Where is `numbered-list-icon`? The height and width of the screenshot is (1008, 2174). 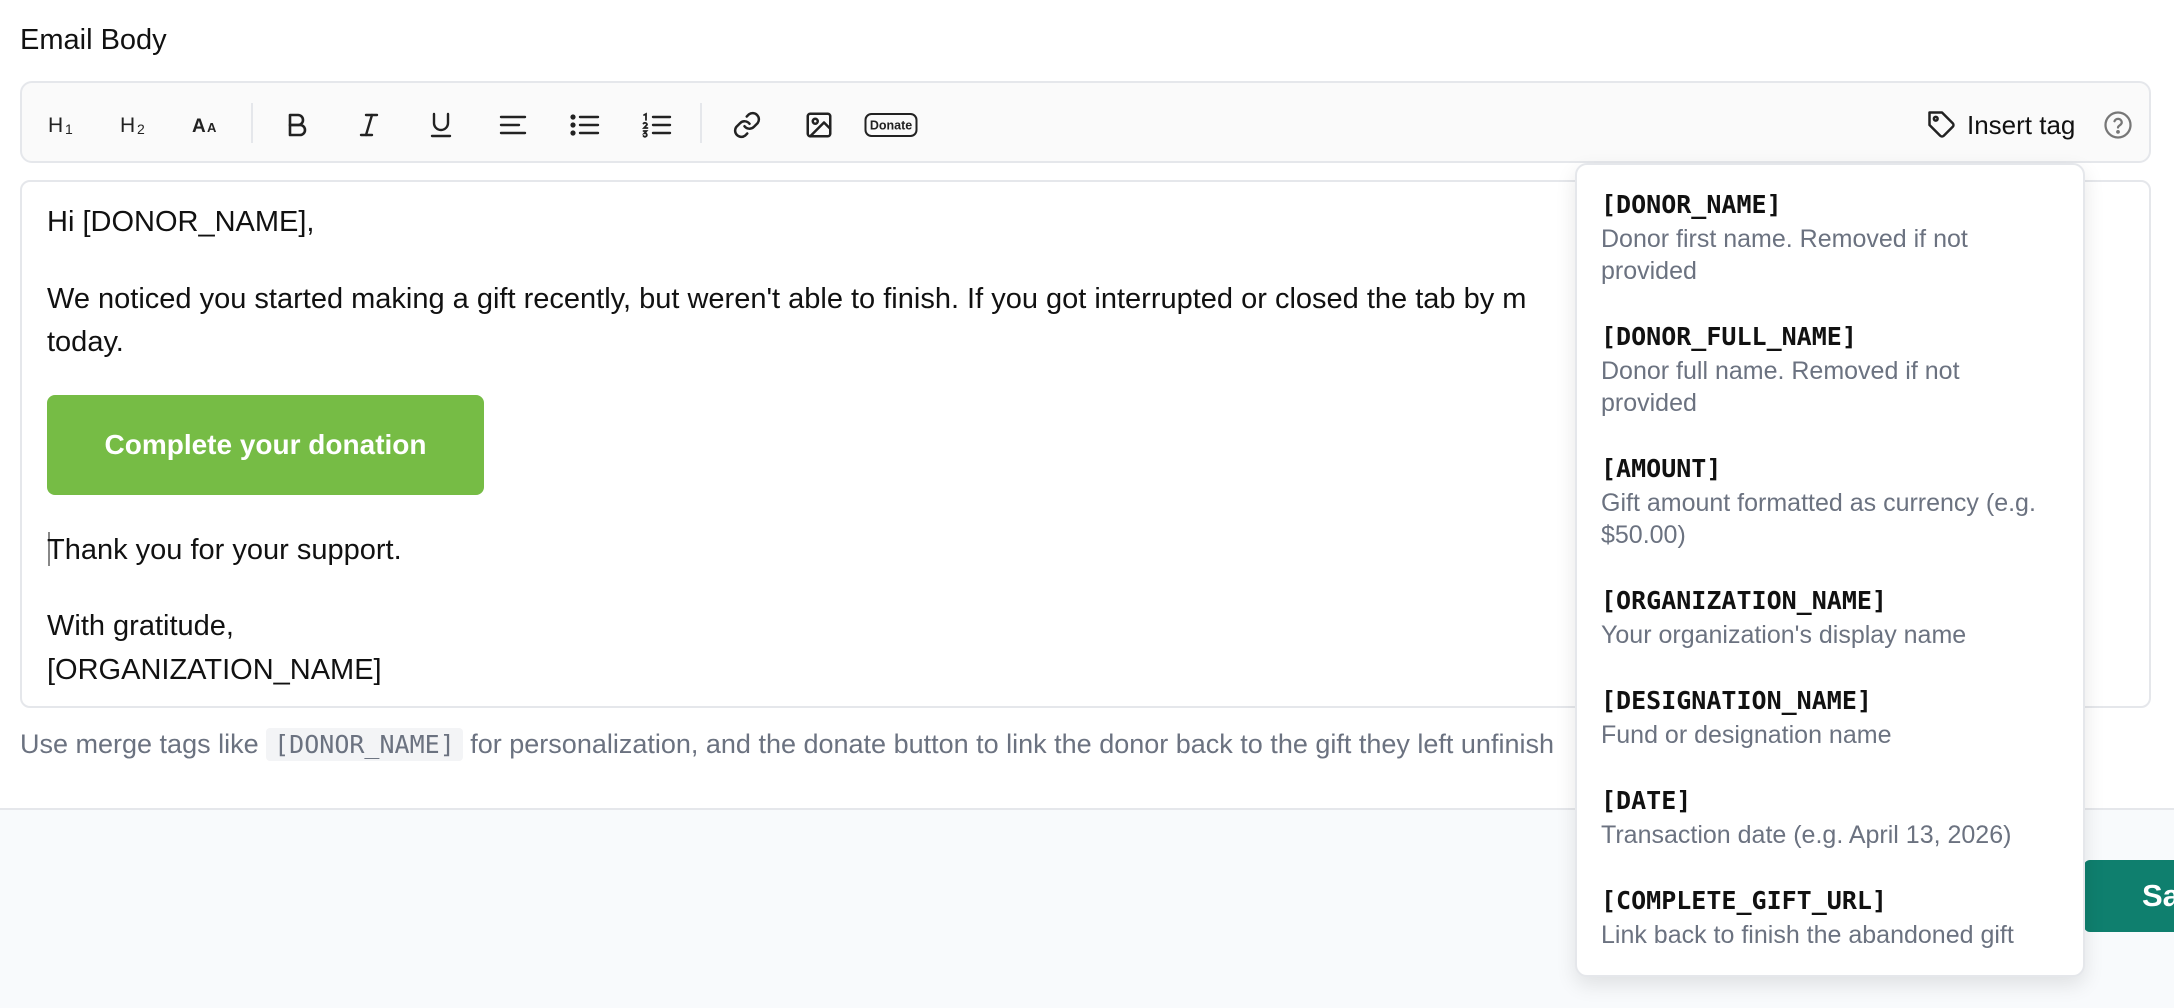
numbered-list-icon is located at coordinates (657, 125).